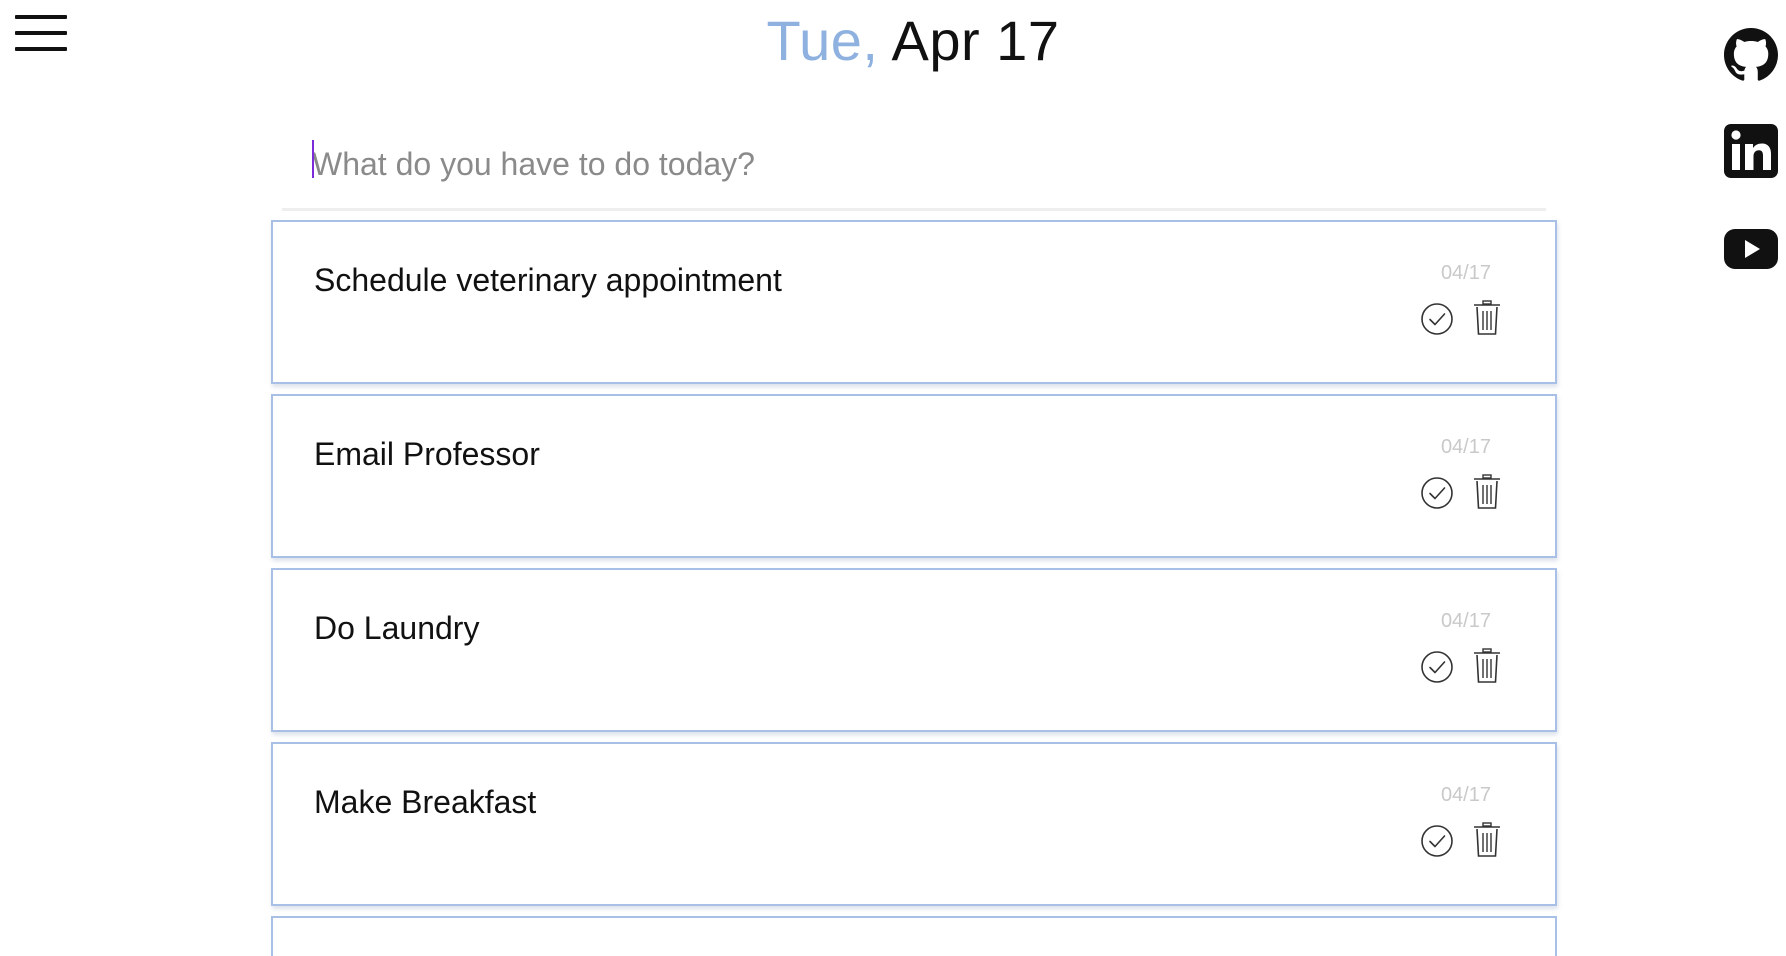  What do you see at coordinates (548, 280) in the screenshot?
I see `task-title: Schedule veterinary appointment` at bounding box center [548, 280].